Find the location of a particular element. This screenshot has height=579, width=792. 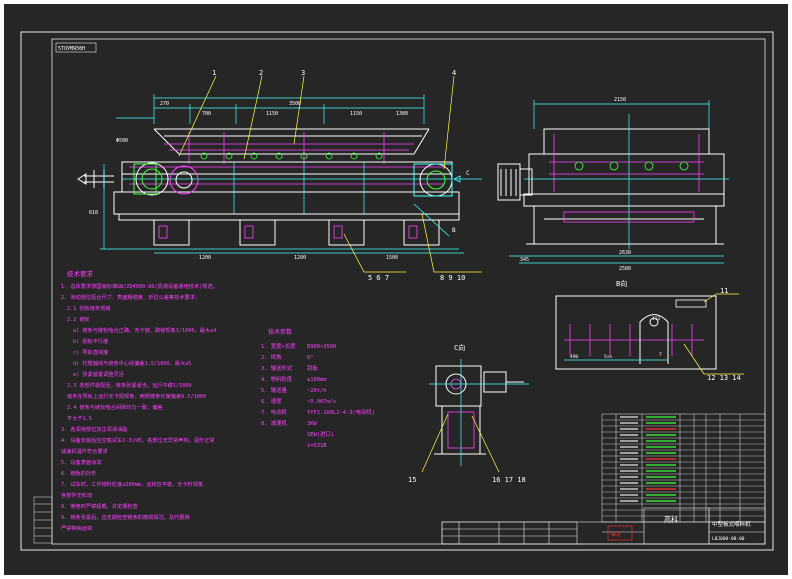

callout-2: 2 is located at coordinates (261, 73).